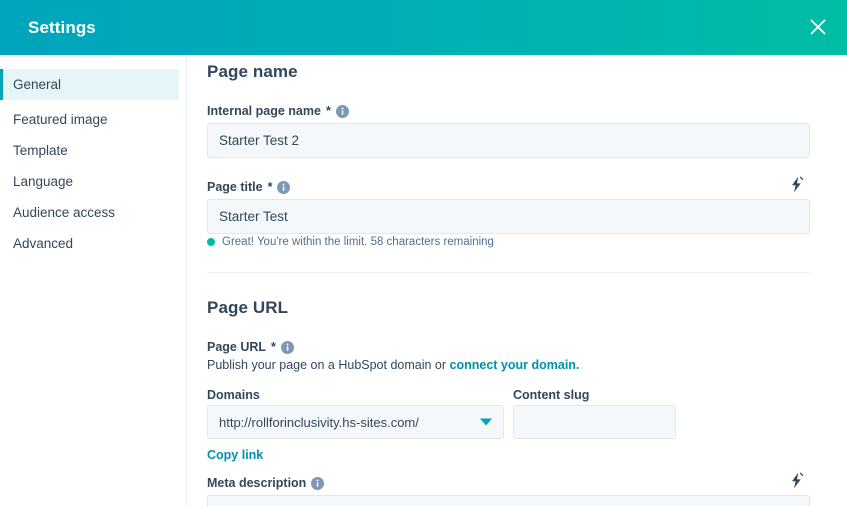 This screenshot has height=506, width=847. I want to click on meta-description-textarea, so click(508, 500).